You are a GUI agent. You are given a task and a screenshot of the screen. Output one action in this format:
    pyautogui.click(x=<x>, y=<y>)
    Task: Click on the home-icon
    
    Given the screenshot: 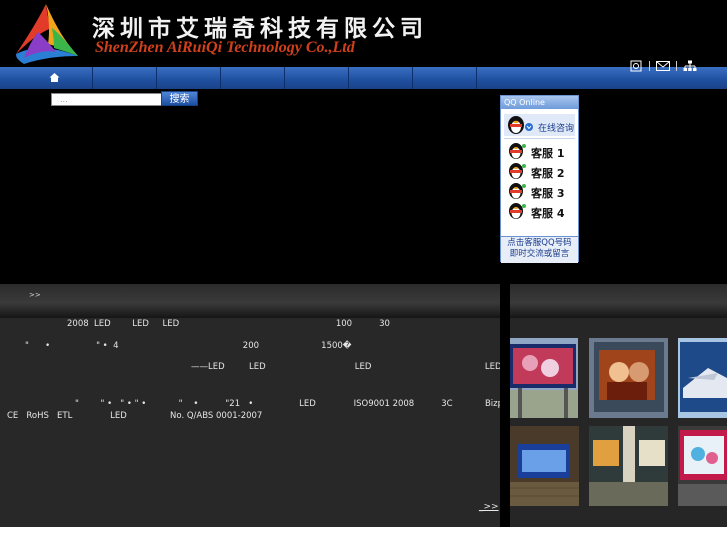 What is the action you would take?
    pyautogui.click(x=54, y=77)
    